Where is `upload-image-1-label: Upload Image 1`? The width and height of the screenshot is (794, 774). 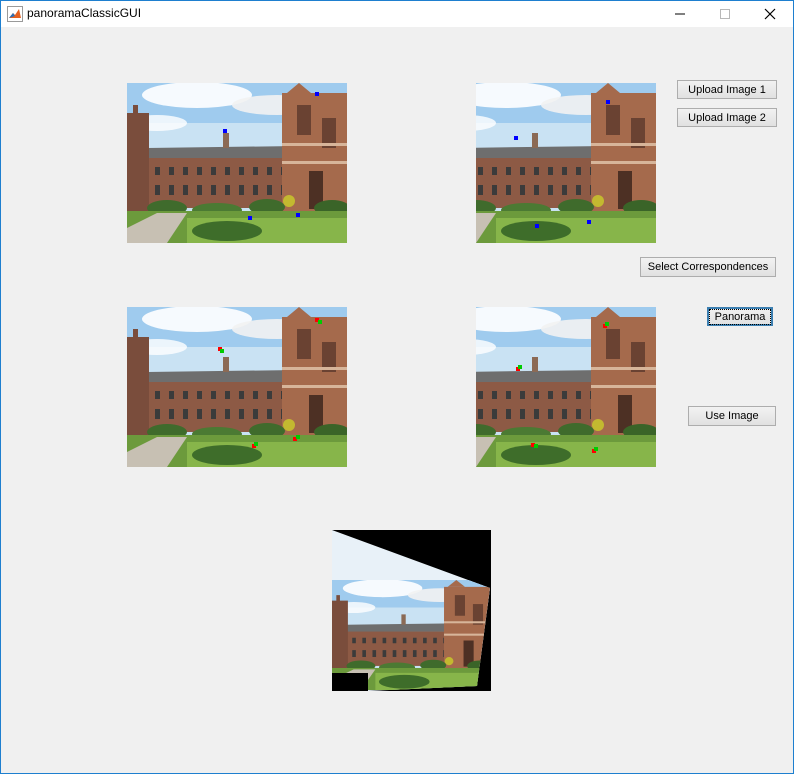 upload-image-1-label: Upload Image 1 is located at coordinates (727, 89).